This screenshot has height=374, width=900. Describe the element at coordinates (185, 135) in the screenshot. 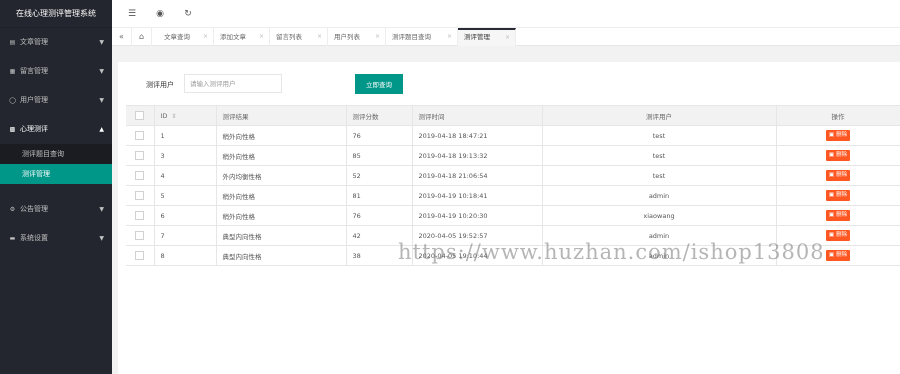

I see `cell-id: 1` at that location.